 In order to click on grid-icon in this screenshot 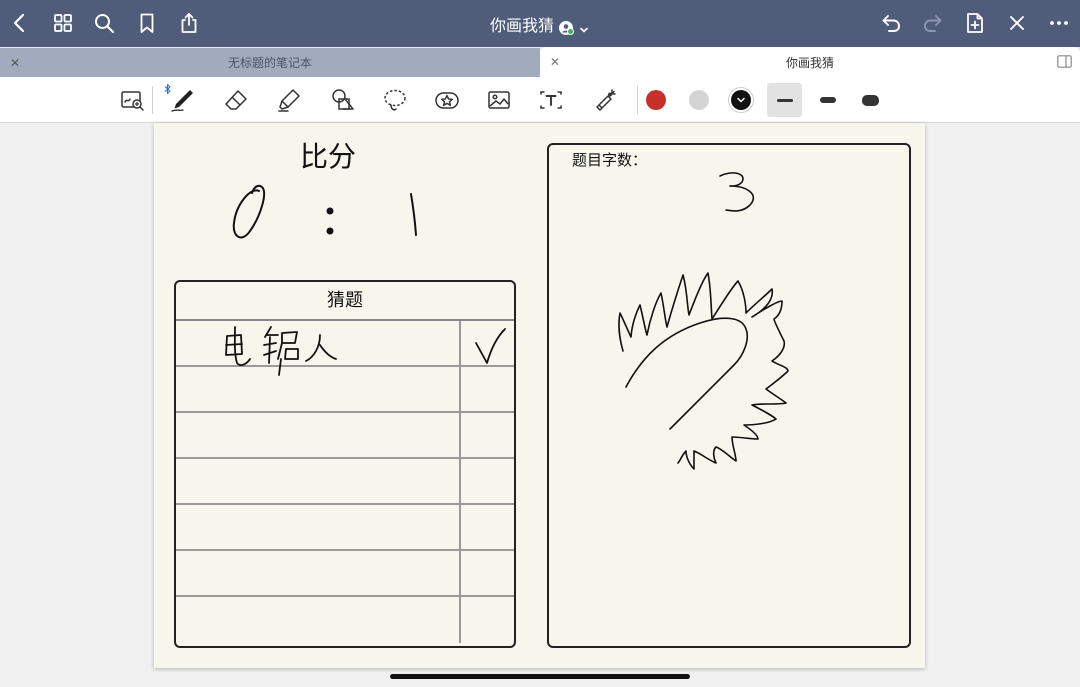, I will do `click(63, 23)`.